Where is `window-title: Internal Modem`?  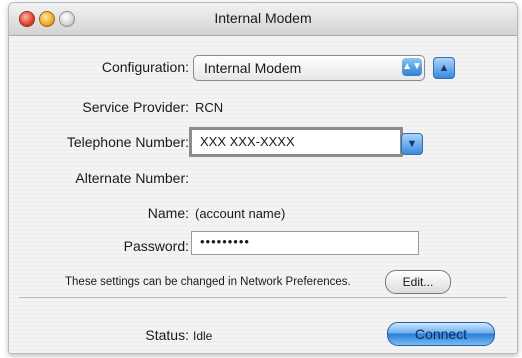 window-title: Internal Modem is located at coordinates (263, 18).